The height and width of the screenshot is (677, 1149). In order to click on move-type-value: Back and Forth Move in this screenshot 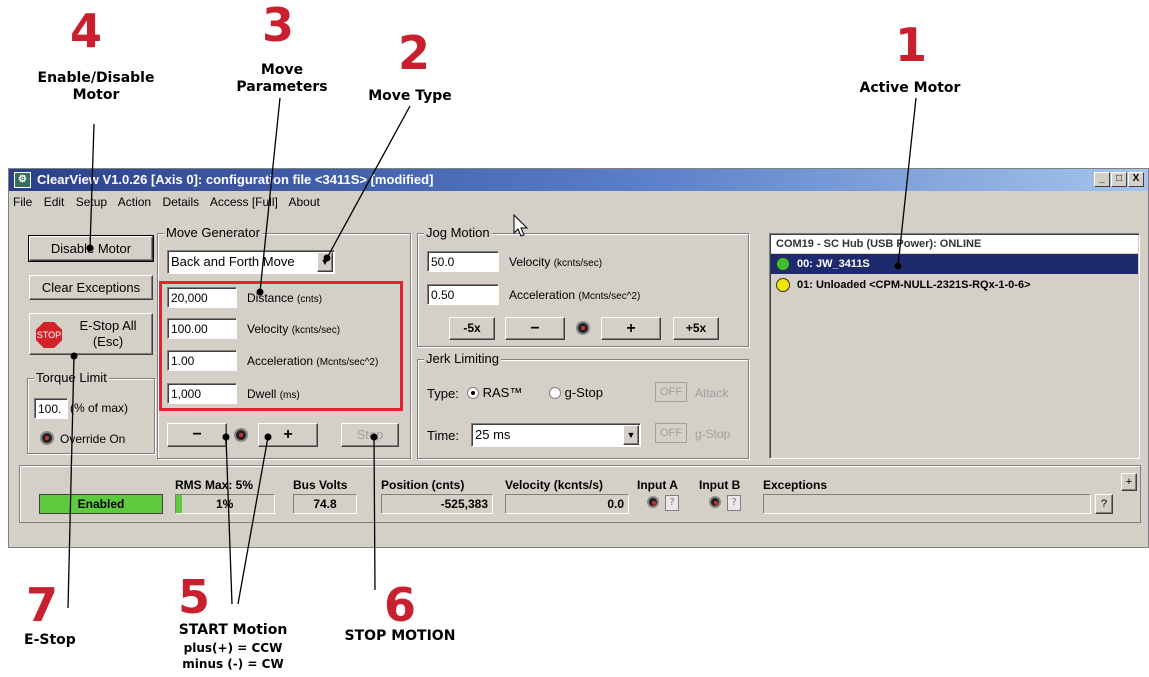, I will do `click(233, 261)`.